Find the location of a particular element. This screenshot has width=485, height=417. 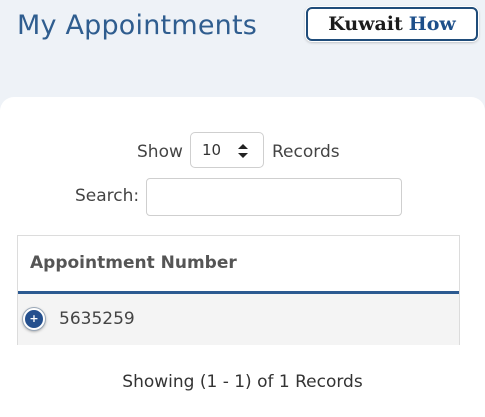

page-size-select: 10 is located at coordinates (227, 150).